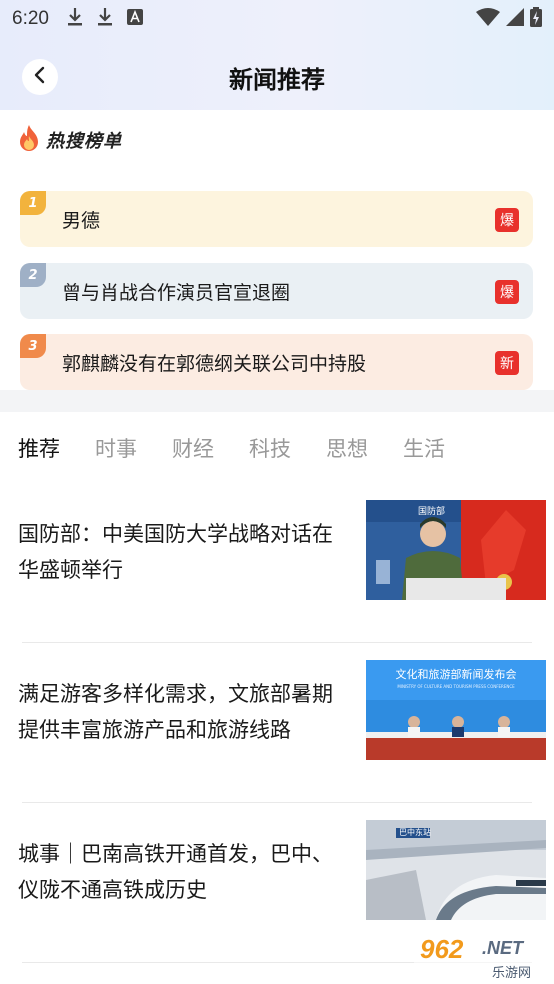 Image resolution: width=554 pixels, height=984 pixels. I want to click on tab-recommend: 推荐, so click(39, 448).